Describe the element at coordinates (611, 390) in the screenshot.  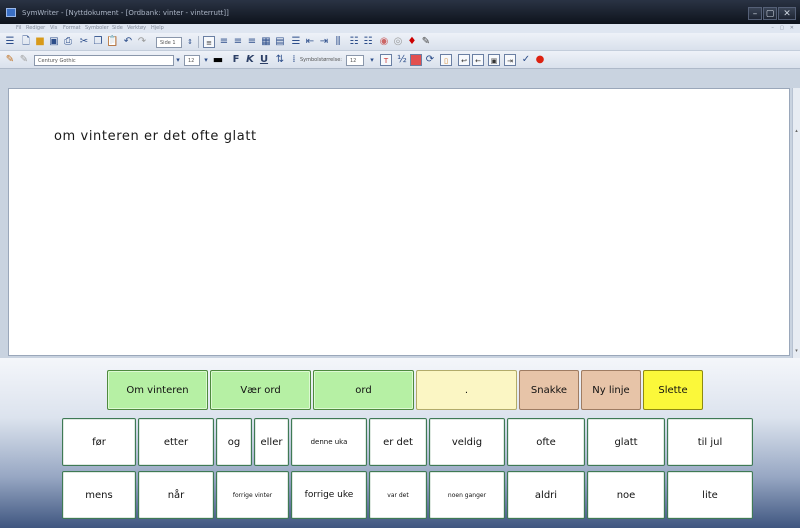
I see `new-line-button: Ny linje` at that location.